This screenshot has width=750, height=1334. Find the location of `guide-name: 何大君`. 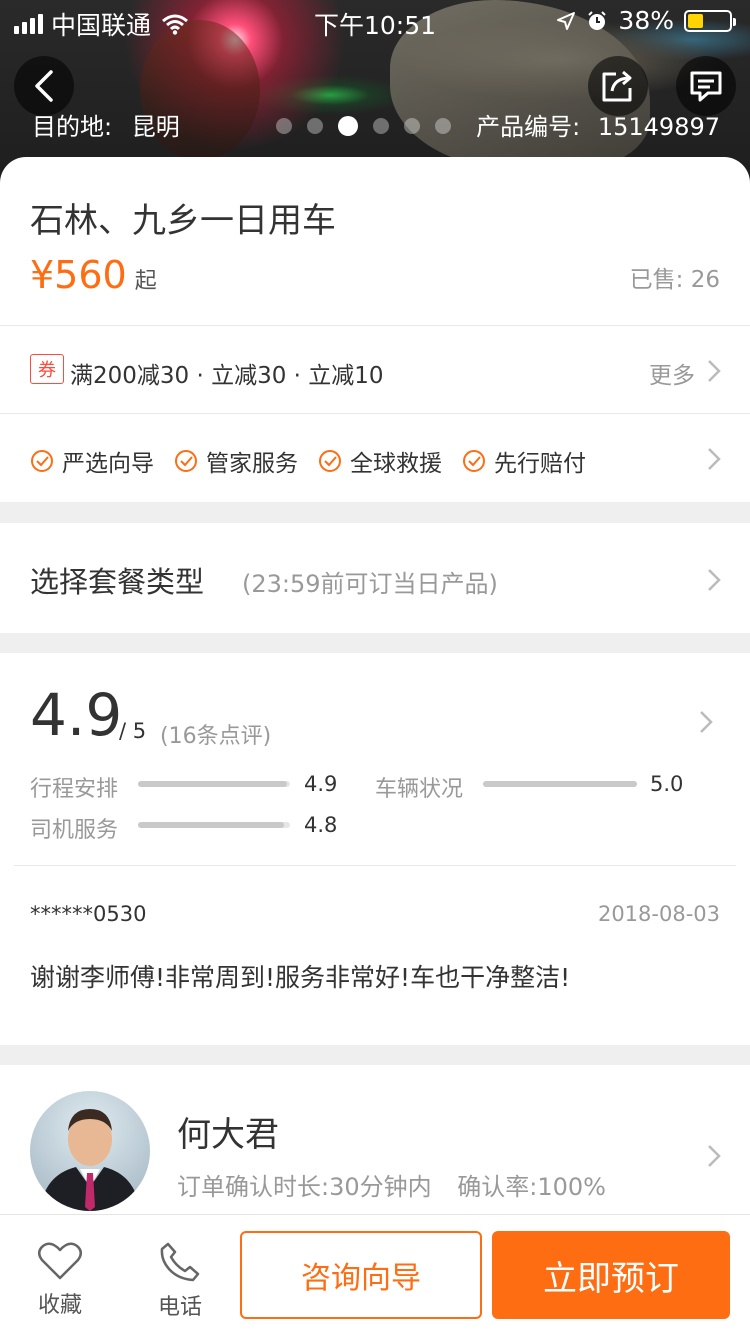

guide-name: 何大君 is located at coordinates (228, 1135).